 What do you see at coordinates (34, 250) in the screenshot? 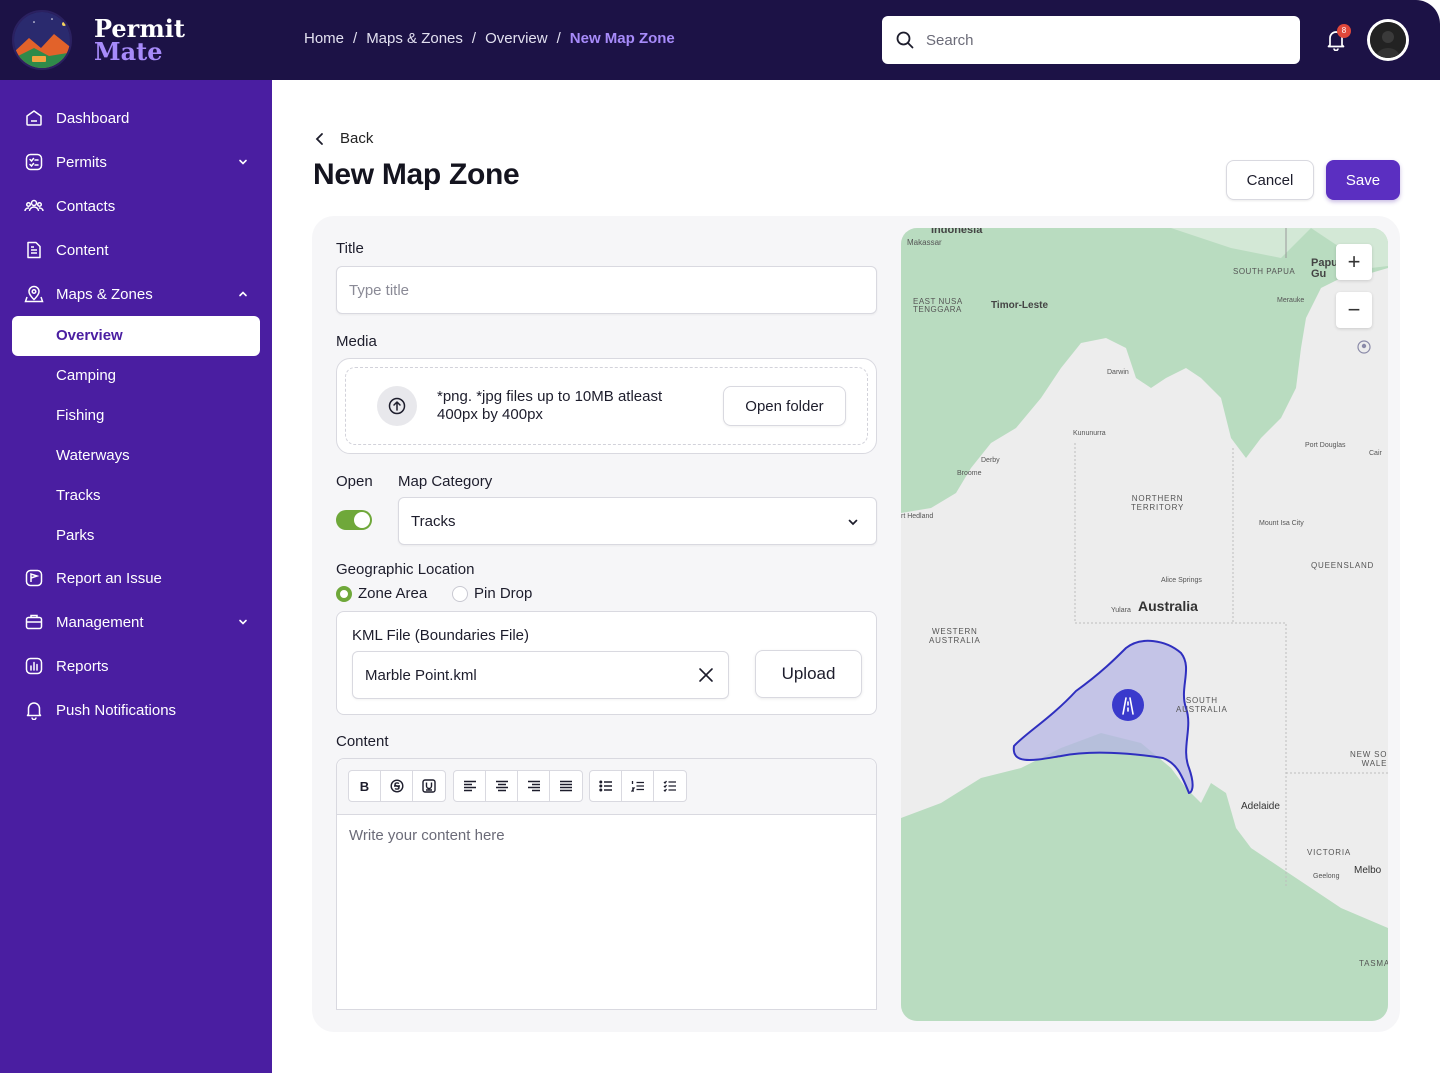
I see `document-icon` at bounding box center [34, 250].